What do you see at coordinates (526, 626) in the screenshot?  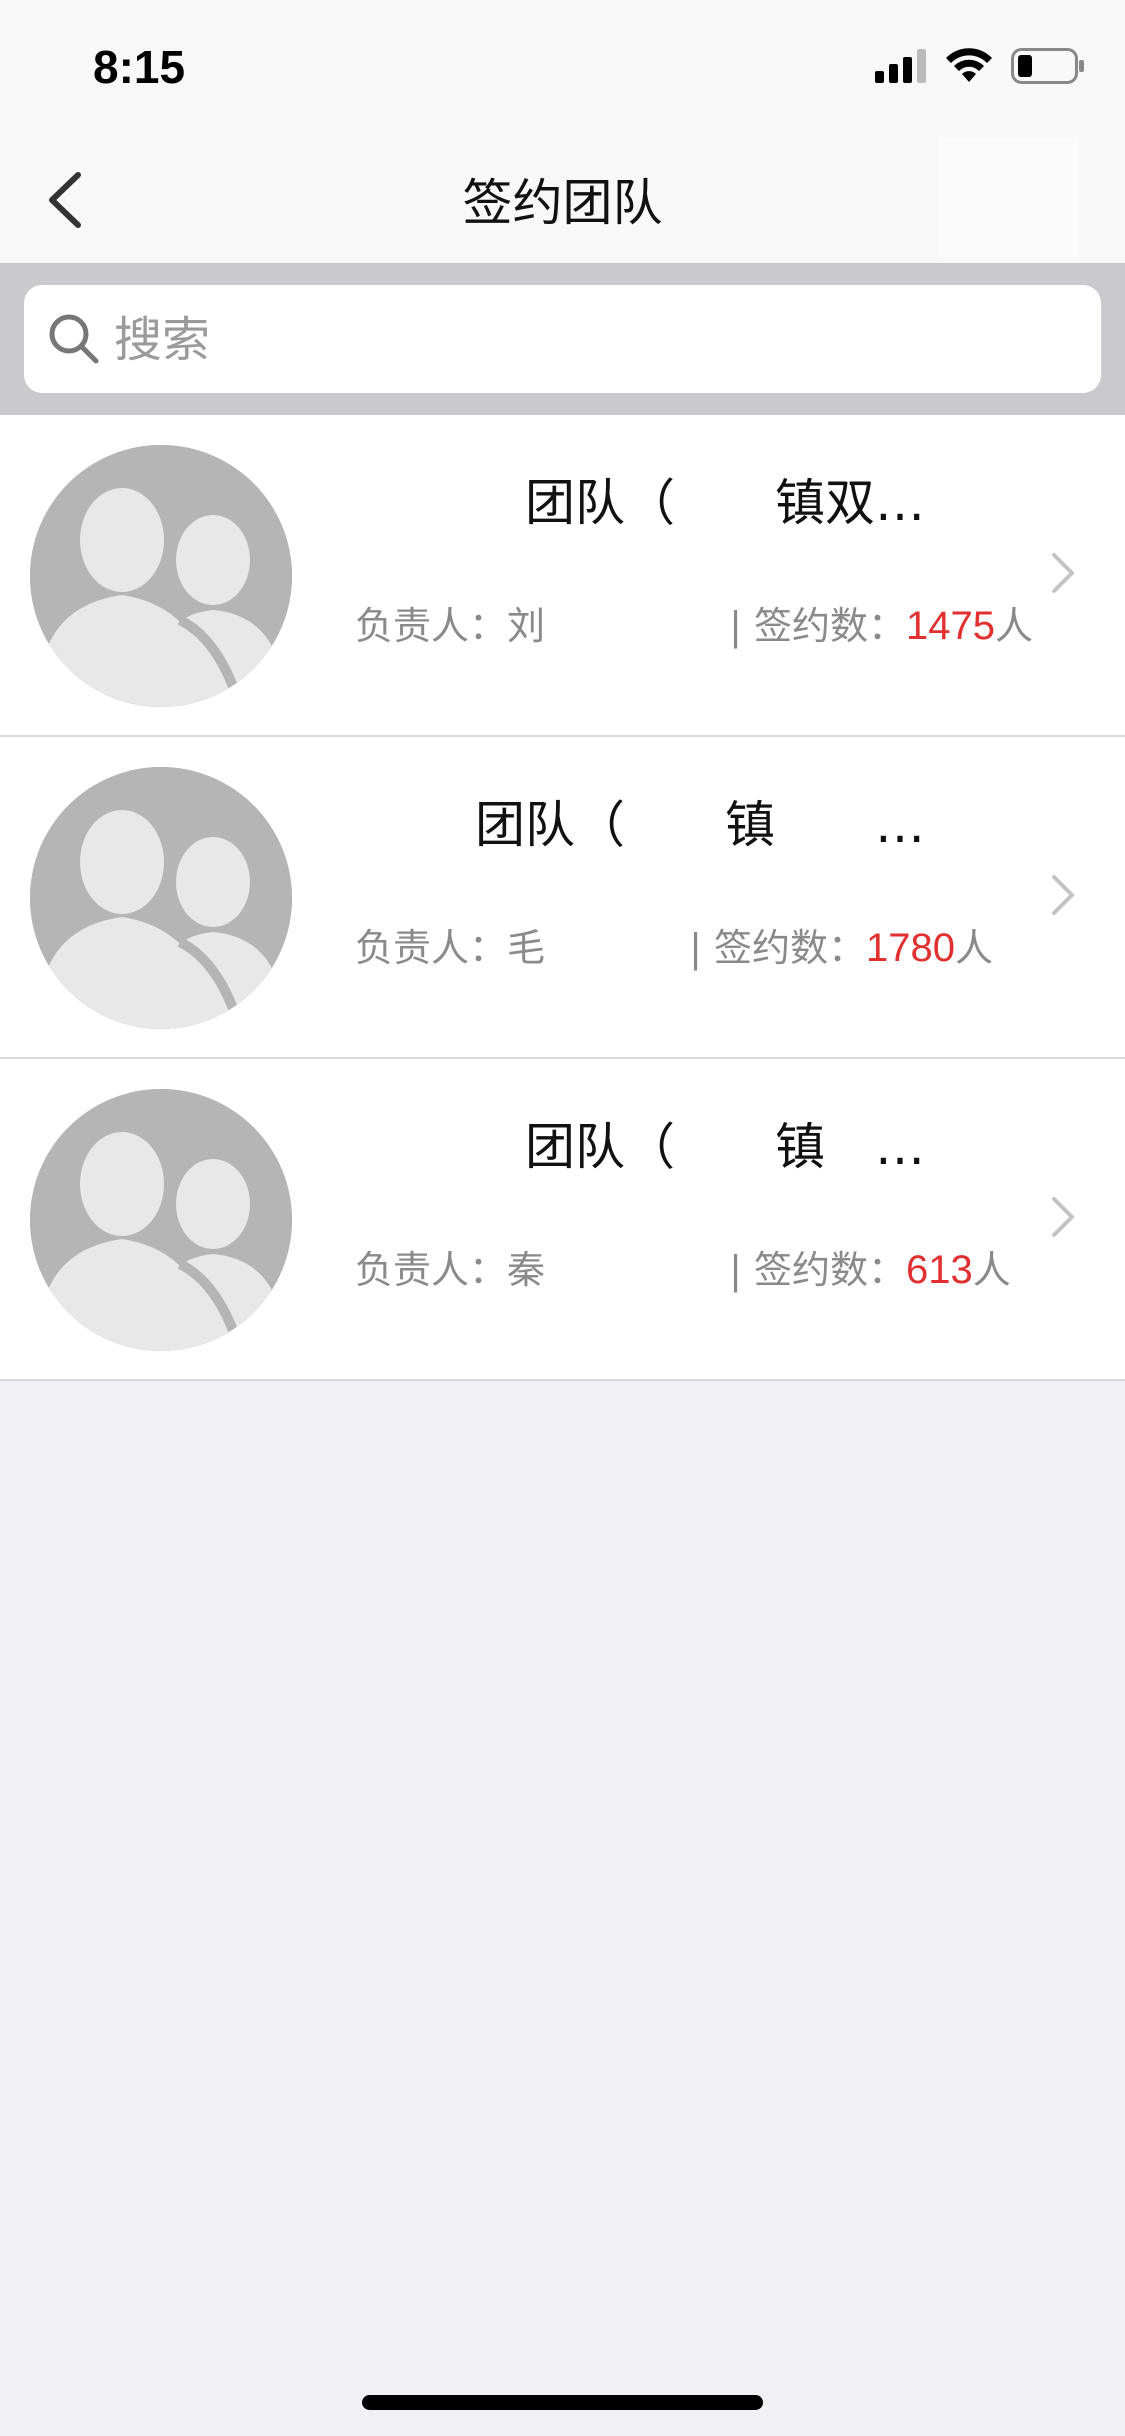 I see `leader-name: 刘` at bounding box center [526, 626].